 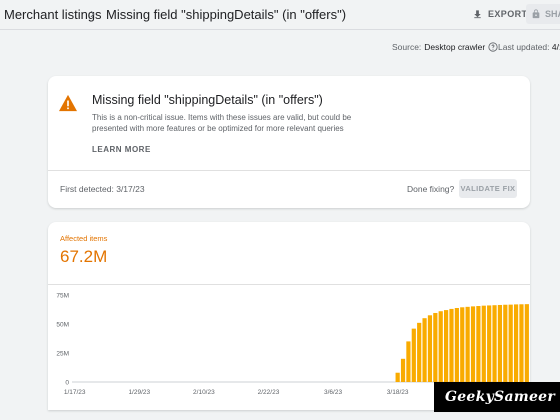 I want to click on warning-triangle-icon, so click(x=68, y=103).